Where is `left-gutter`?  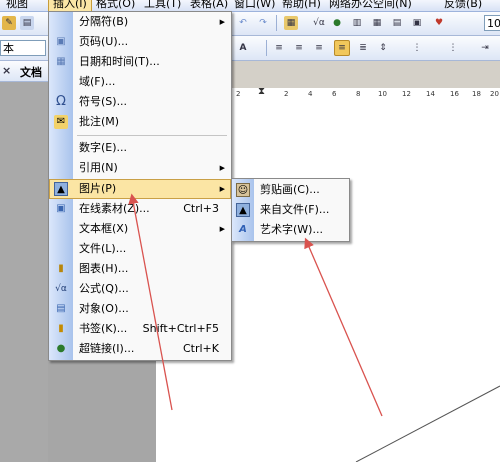
left-gutter is located at coordinates (24, 272).